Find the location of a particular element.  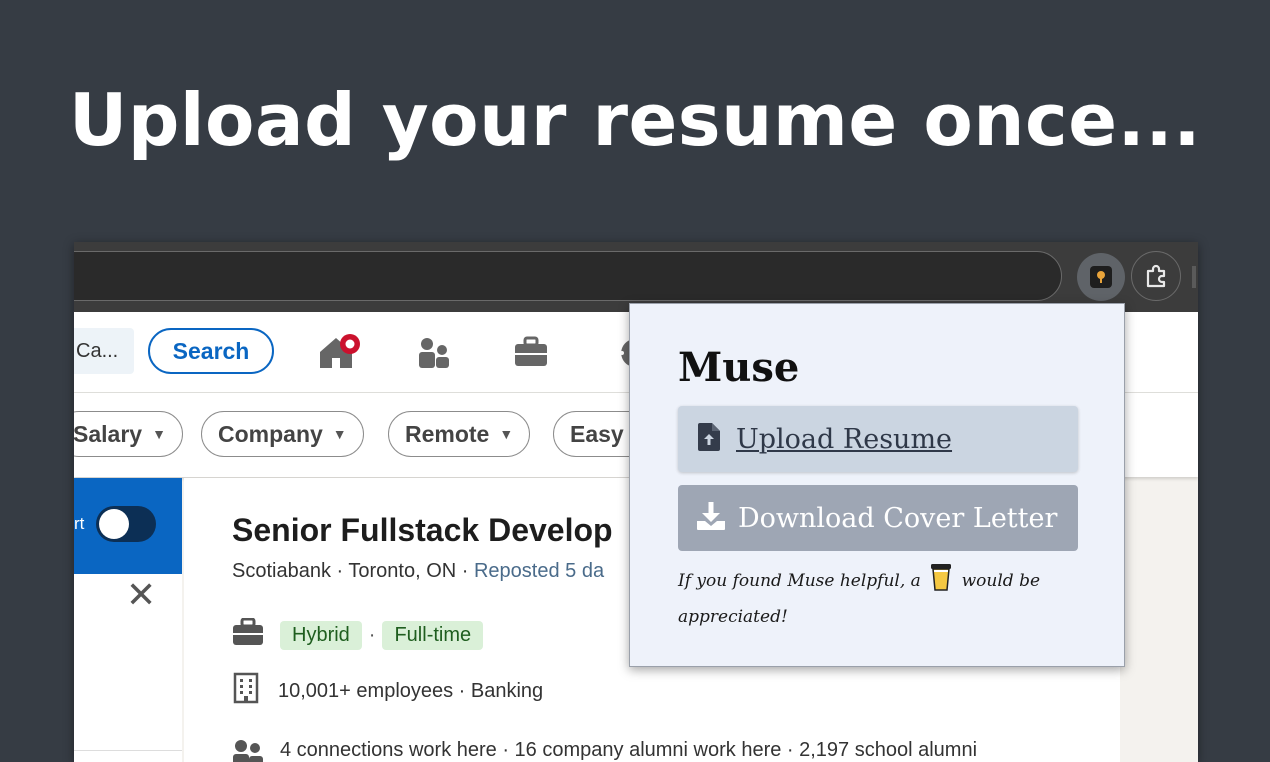

download-cover-letter-label: Download Cover Letter is located at coordinates (898, 518).